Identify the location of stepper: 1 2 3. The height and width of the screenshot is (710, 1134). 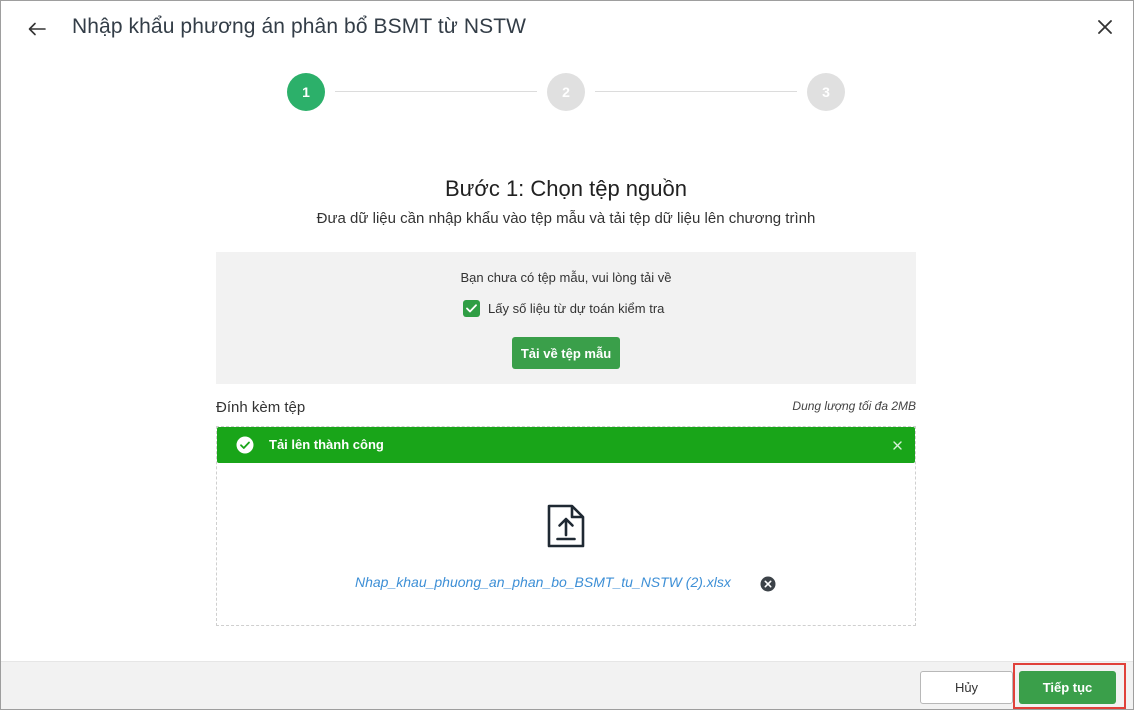
(567, 92).